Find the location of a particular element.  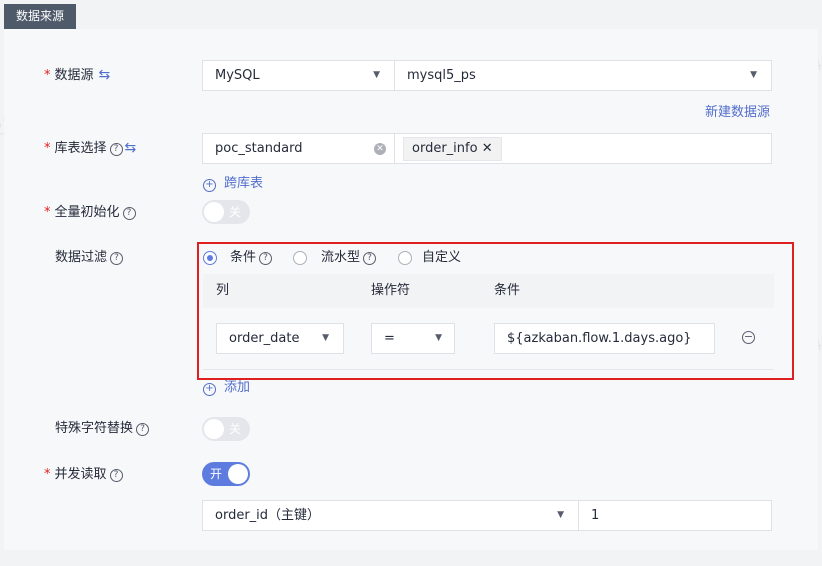

radio-label-text: 流水型 is located at coordinates (341, 257).